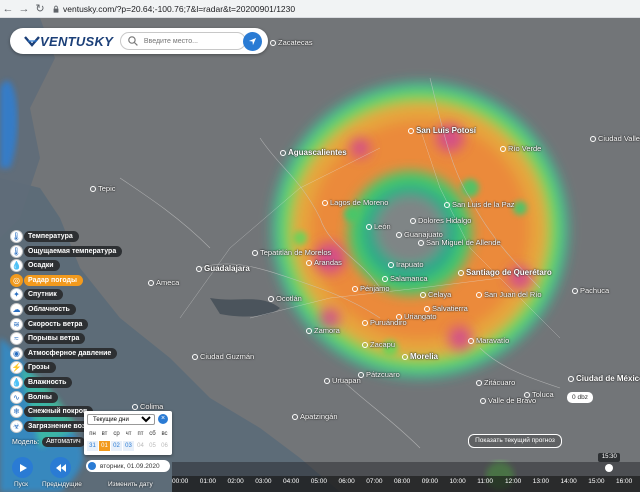 The image size is (640, 492). What do you see at coordinates (485, 481) in the screenshot?
I see `timeline-hour-label: 11:00` at bounding box center [485, 481].